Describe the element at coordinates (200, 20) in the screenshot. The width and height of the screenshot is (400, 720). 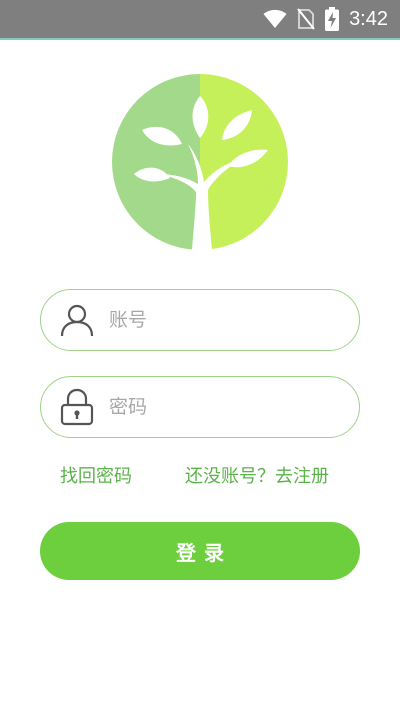
I see `status-bar: 3:42` at that location.